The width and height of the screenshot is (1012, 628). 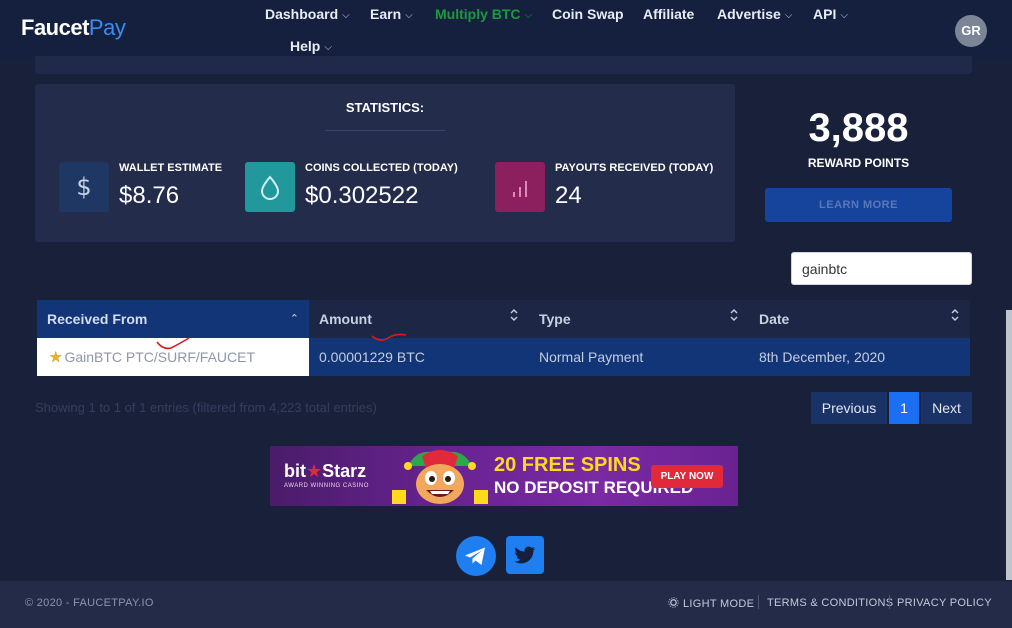 What do you see at coordinates (149, 195) in the screenshot?
I see `wallet-estimate-value: $8.76` at bounding box center [149, 195].